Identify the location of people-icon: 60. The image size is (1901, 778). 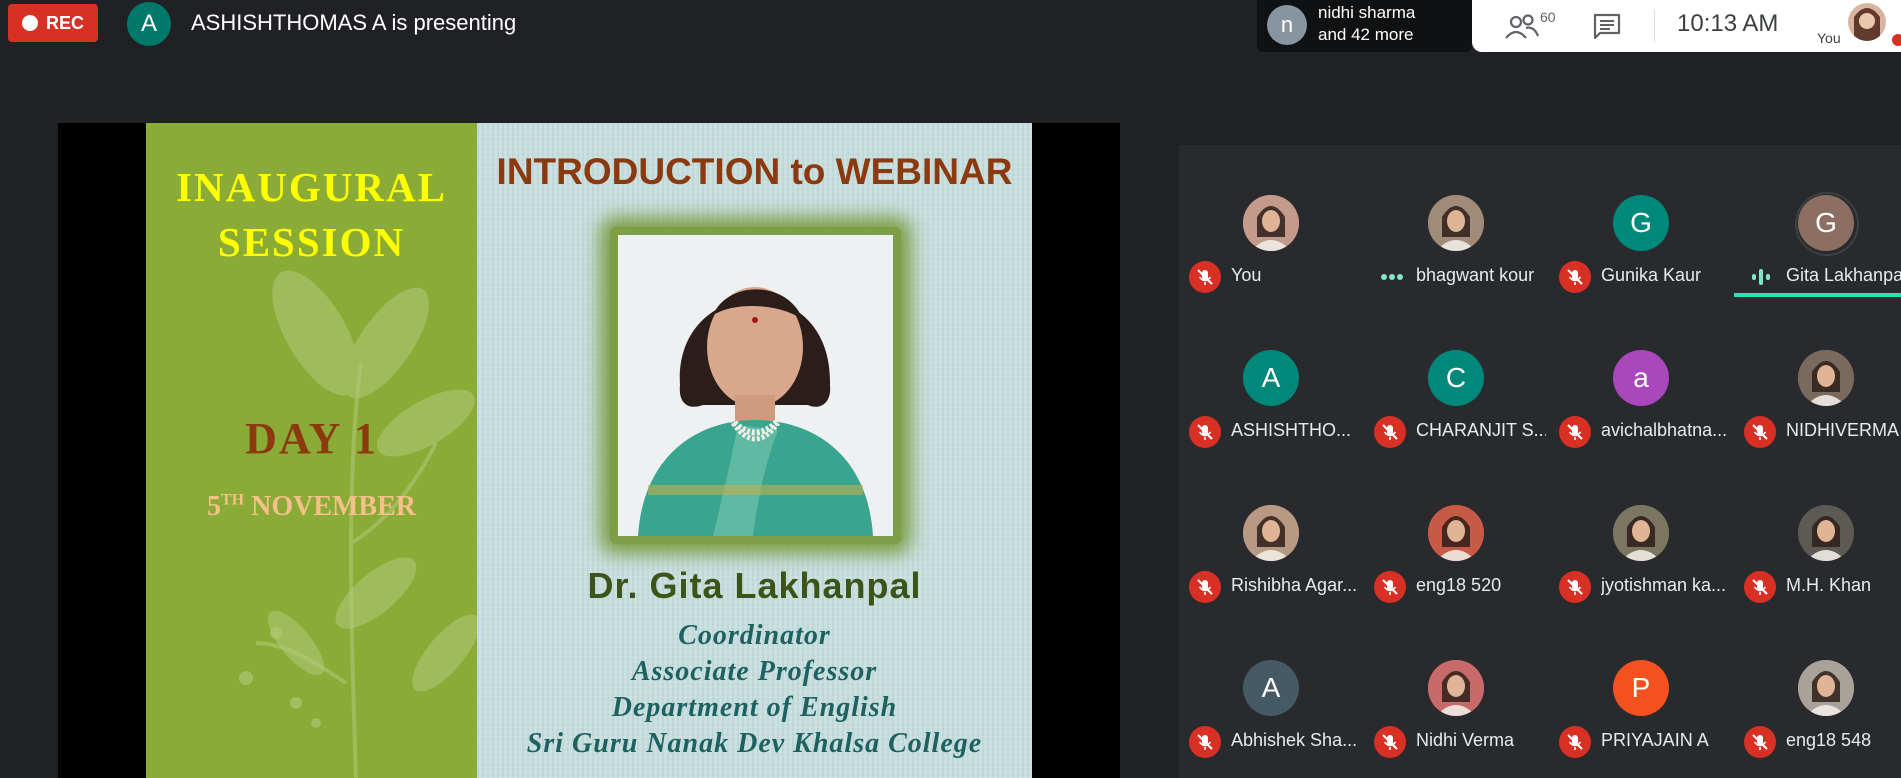
(1530, 24).